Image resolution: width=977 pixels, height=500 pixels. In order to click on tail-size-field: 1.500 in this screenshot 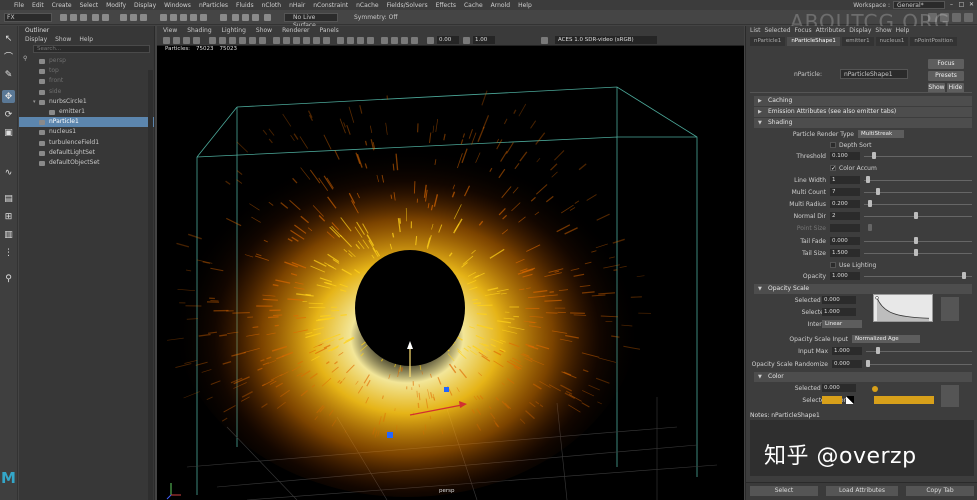, I will do `click(845, 253)`.